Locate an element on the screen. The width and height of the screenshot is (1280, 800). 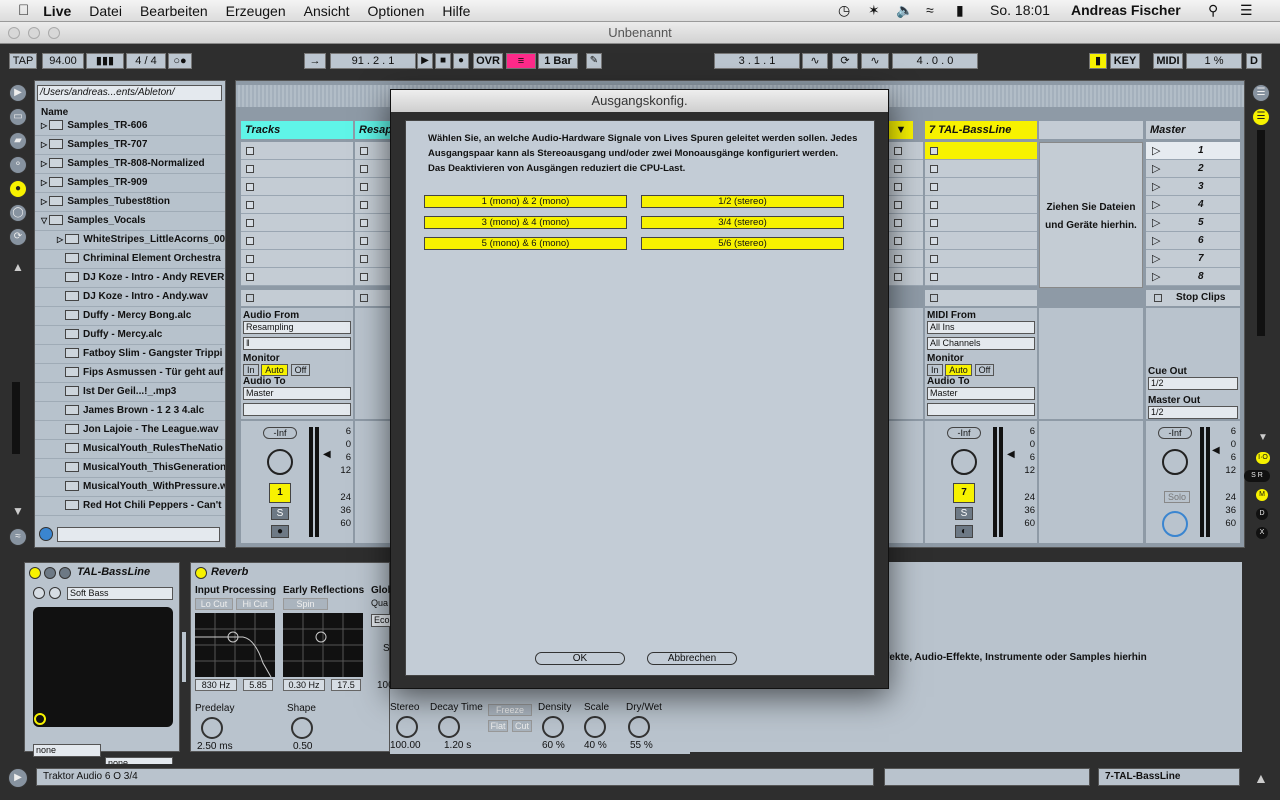
solo-mode-button: Solo is located at coordinates (1177, 497).